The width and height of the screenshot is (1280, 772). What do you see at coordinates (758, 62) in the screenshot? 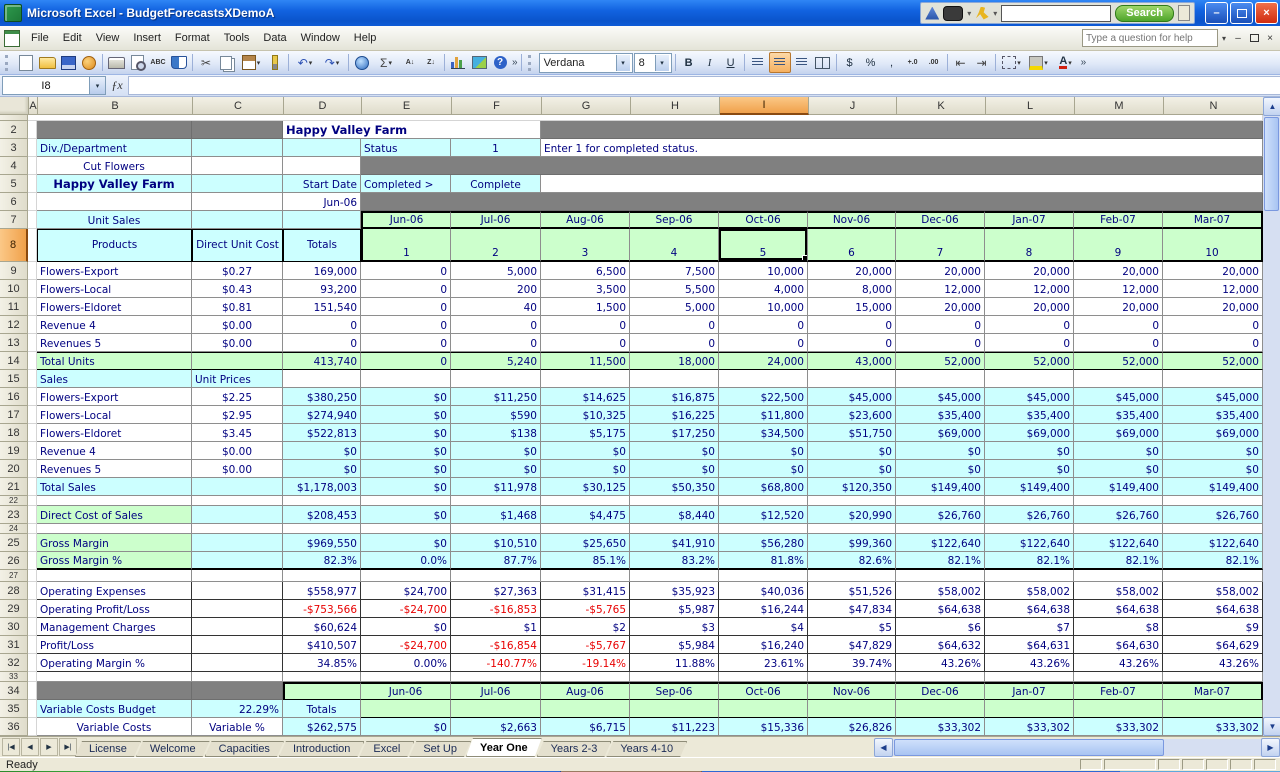
I see `align-left-button` at bounding box center [758, 62].